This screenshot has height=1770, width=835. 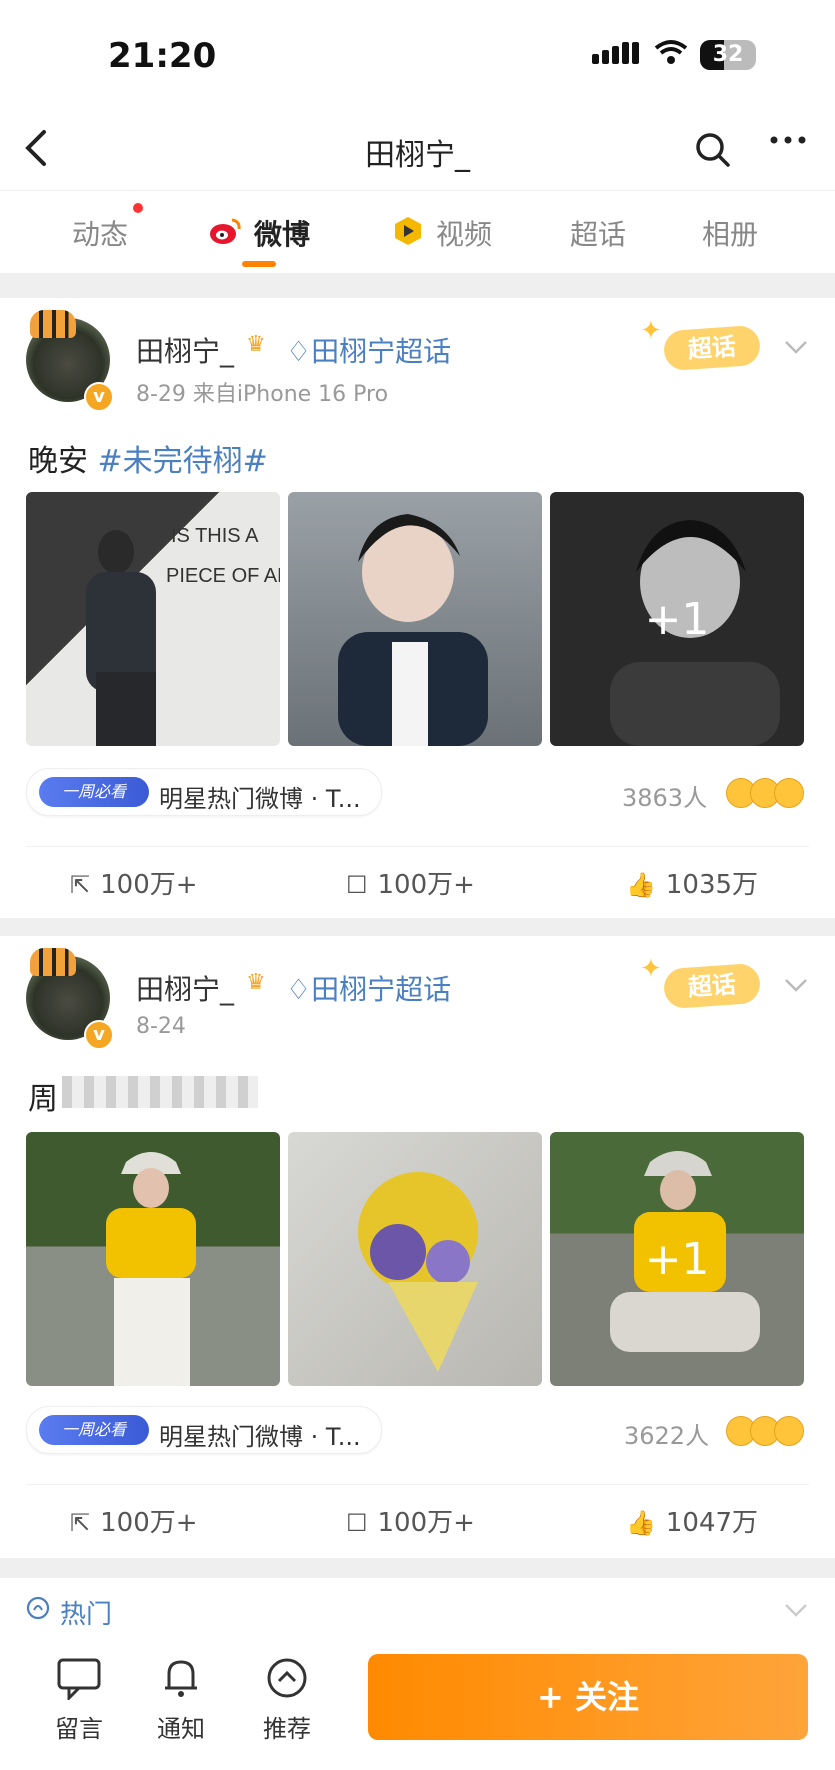 I want to click on svg-text: PIECE OF ART, so click(x=223, y=576).